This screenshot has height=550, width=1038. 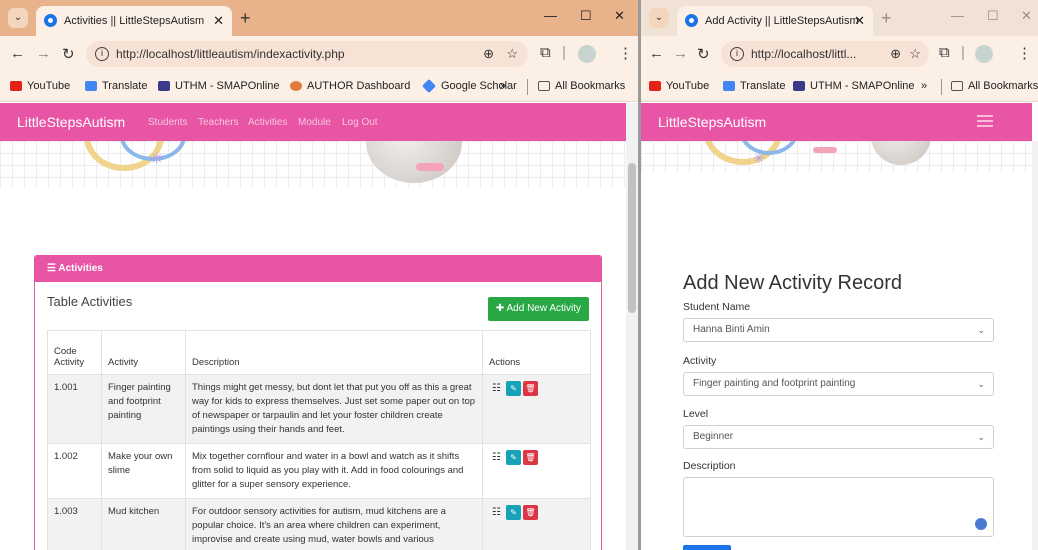 What do you see at coordinates (713, 436) in the screenshot?
I see `level-value: Beginner` at bounding box center [713, 436].